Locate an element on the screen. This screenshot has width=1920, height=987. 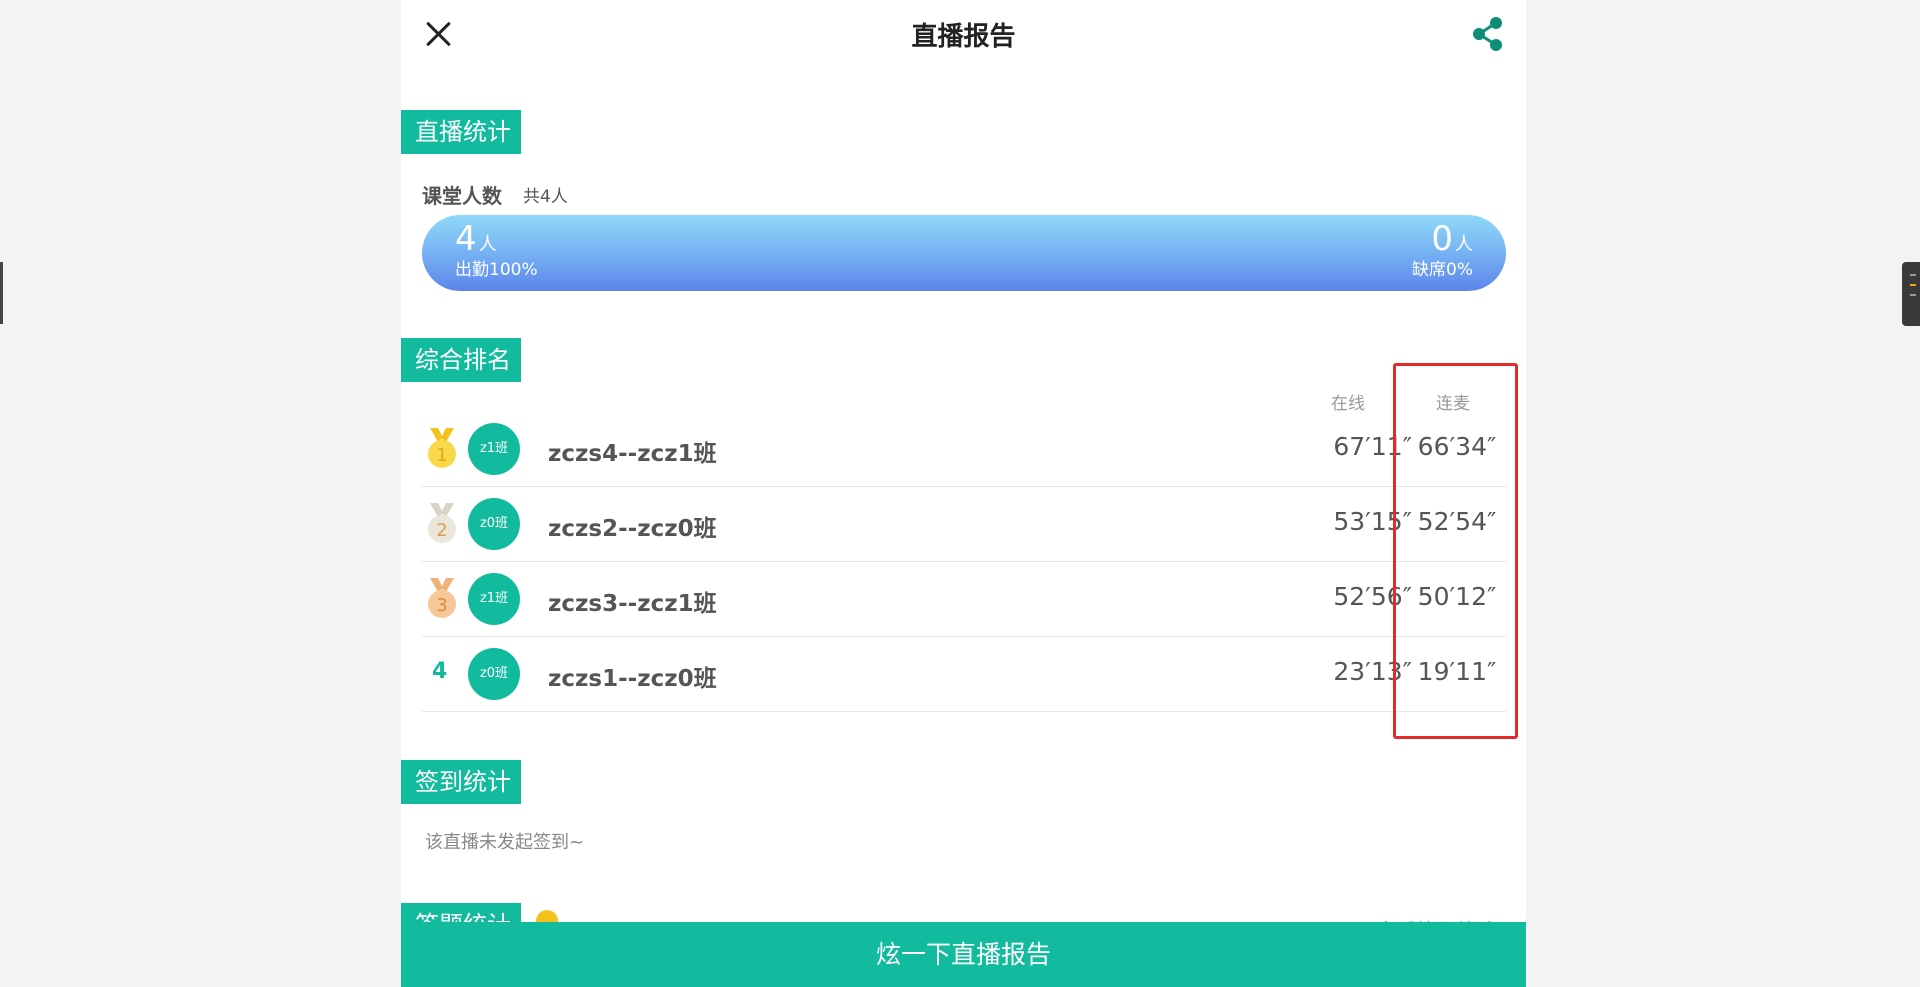
present-count: 4 is located at coordinates (466, 239).